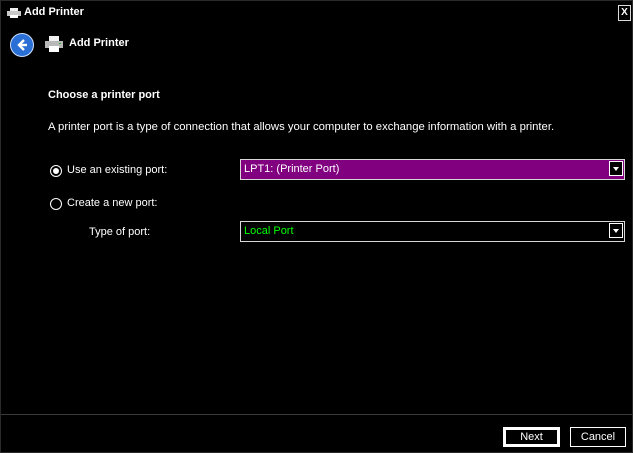 This screenshot has width=633, height=453. I want to click on close-icon: X, so click(624, 12).